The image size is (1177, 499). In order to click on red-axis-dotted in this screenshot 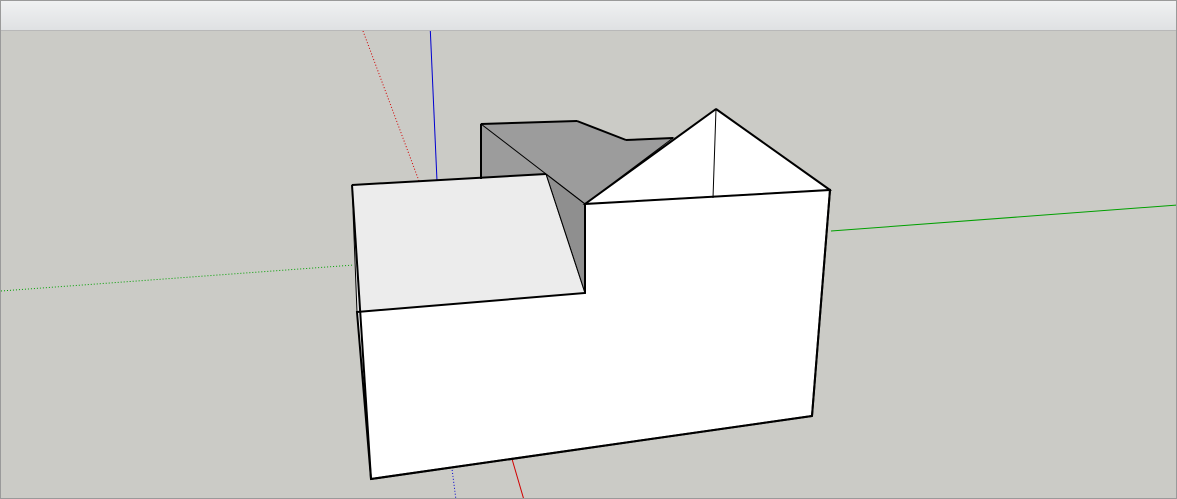, I will do `click(391, 106)`.